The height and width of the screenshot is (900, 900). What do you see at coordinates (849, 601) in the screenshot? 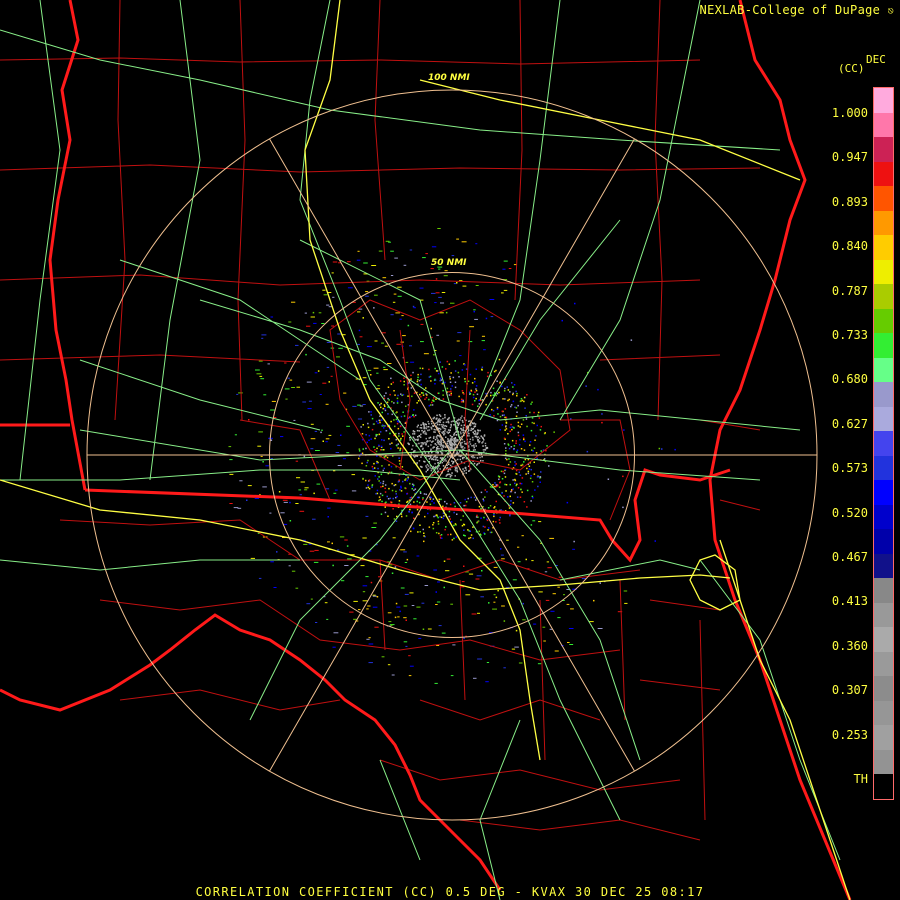
I see `legend-label: 0.413` at bounding box center [849, 601].